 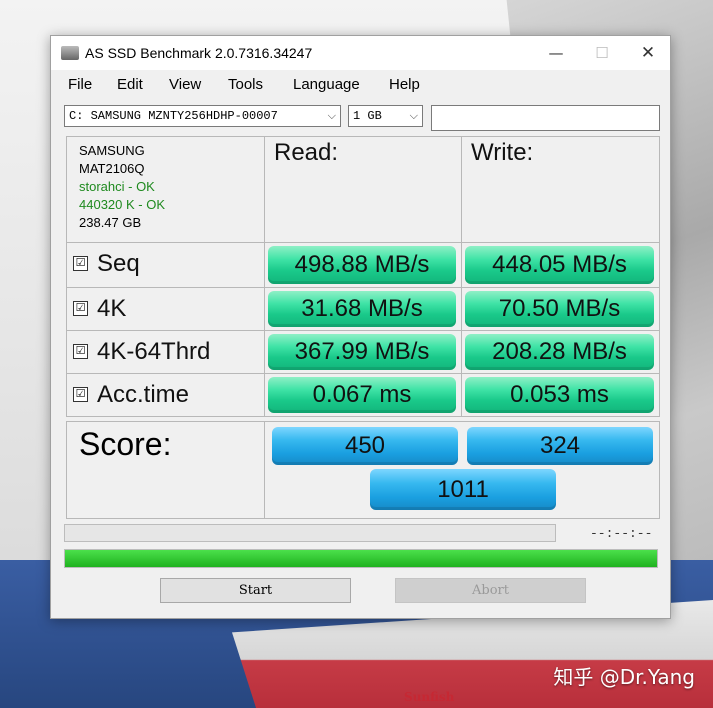 I want to click on seq-checkbox: ☑, so click(x=80, y=263).